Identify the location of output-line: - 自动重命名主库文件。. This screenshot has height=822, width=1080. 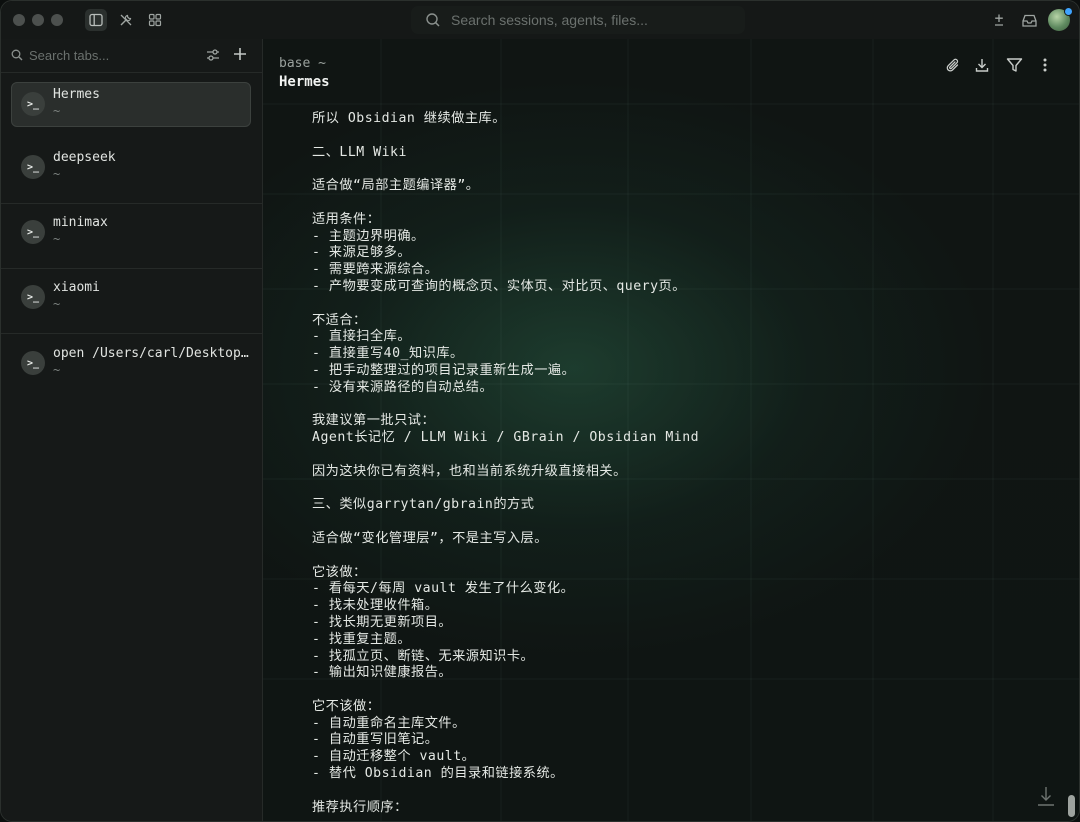
(389, 723).